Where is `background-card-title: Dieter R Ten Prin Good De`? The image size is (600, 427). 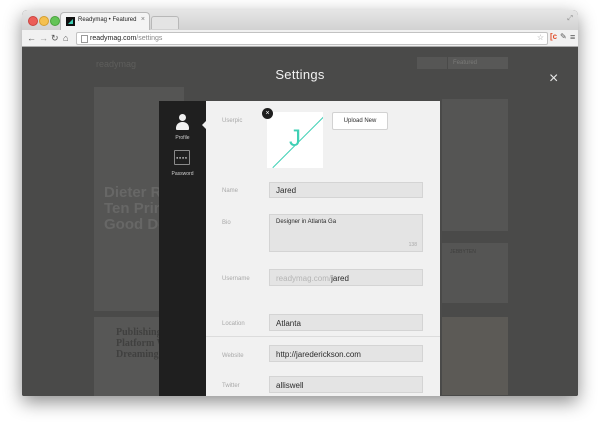 background-card-title: Dieter R Ten Prin Good De is located at coordinates (135, 208).